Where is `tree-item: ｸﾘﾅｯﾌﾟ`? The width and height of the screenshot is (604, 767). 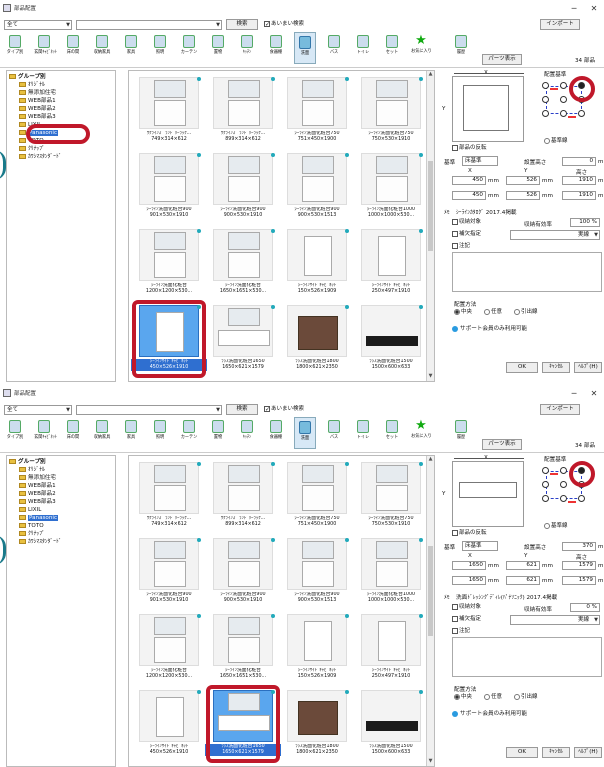
tree-item: ｸﾘﾅｯﾌﾟ is located at coordinates (32, 534).